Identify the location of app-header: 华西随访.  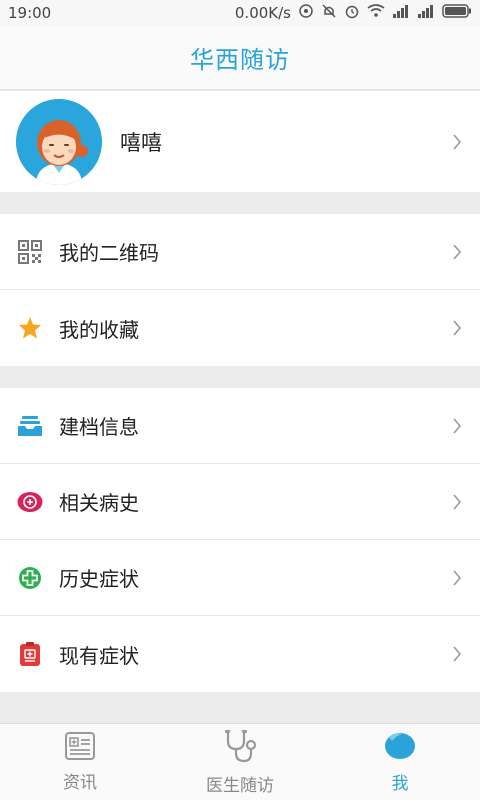
(240, 58).